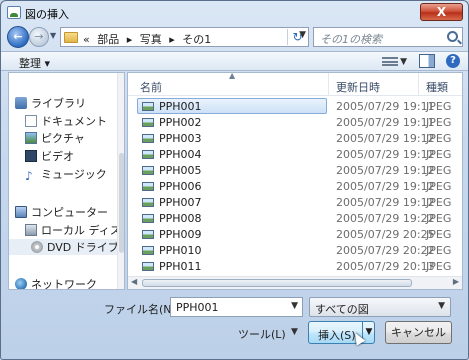 The height and width of the screenshot is (360, 469). I want to click on file-row: PPH003 2005/07/29 19:12 JPEG, so click(295, 138).